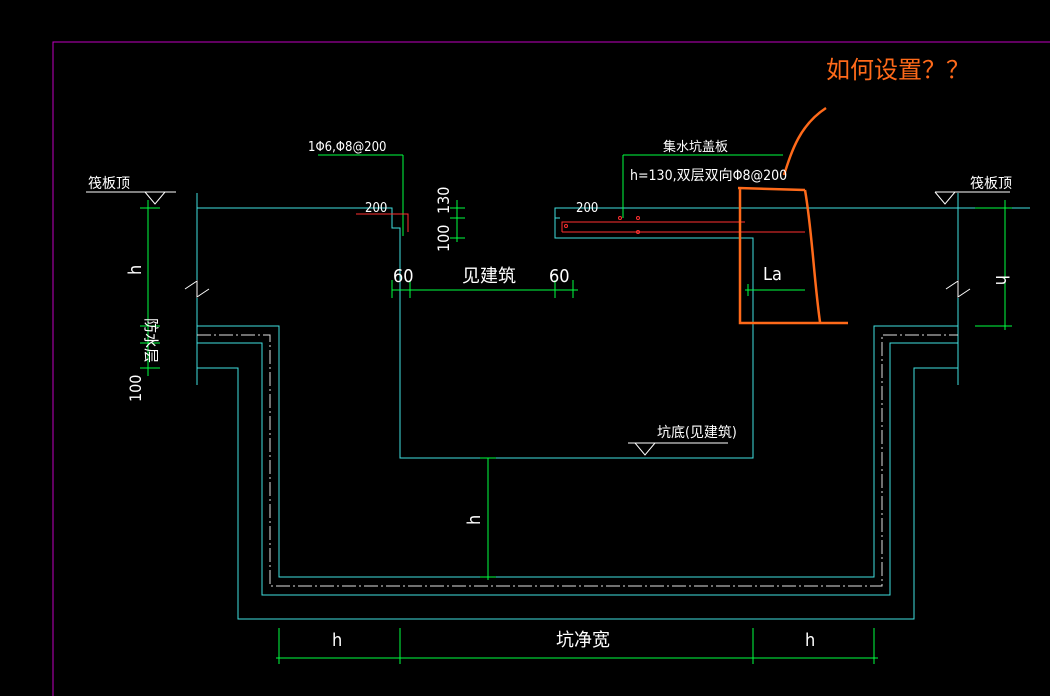  What do you see at coordinates (810, 640) in the screenshot?
I see `dim-h-bottom-right: h` at bounding box center [810, 640].